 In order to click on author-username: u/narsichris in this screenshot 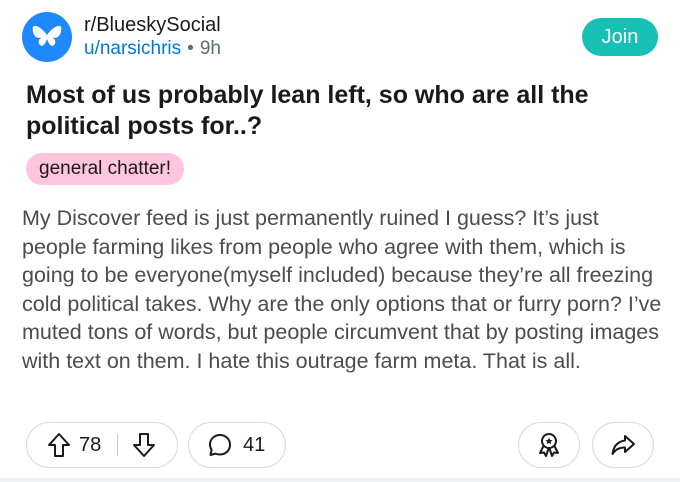, I will do `click(132, 48)`.